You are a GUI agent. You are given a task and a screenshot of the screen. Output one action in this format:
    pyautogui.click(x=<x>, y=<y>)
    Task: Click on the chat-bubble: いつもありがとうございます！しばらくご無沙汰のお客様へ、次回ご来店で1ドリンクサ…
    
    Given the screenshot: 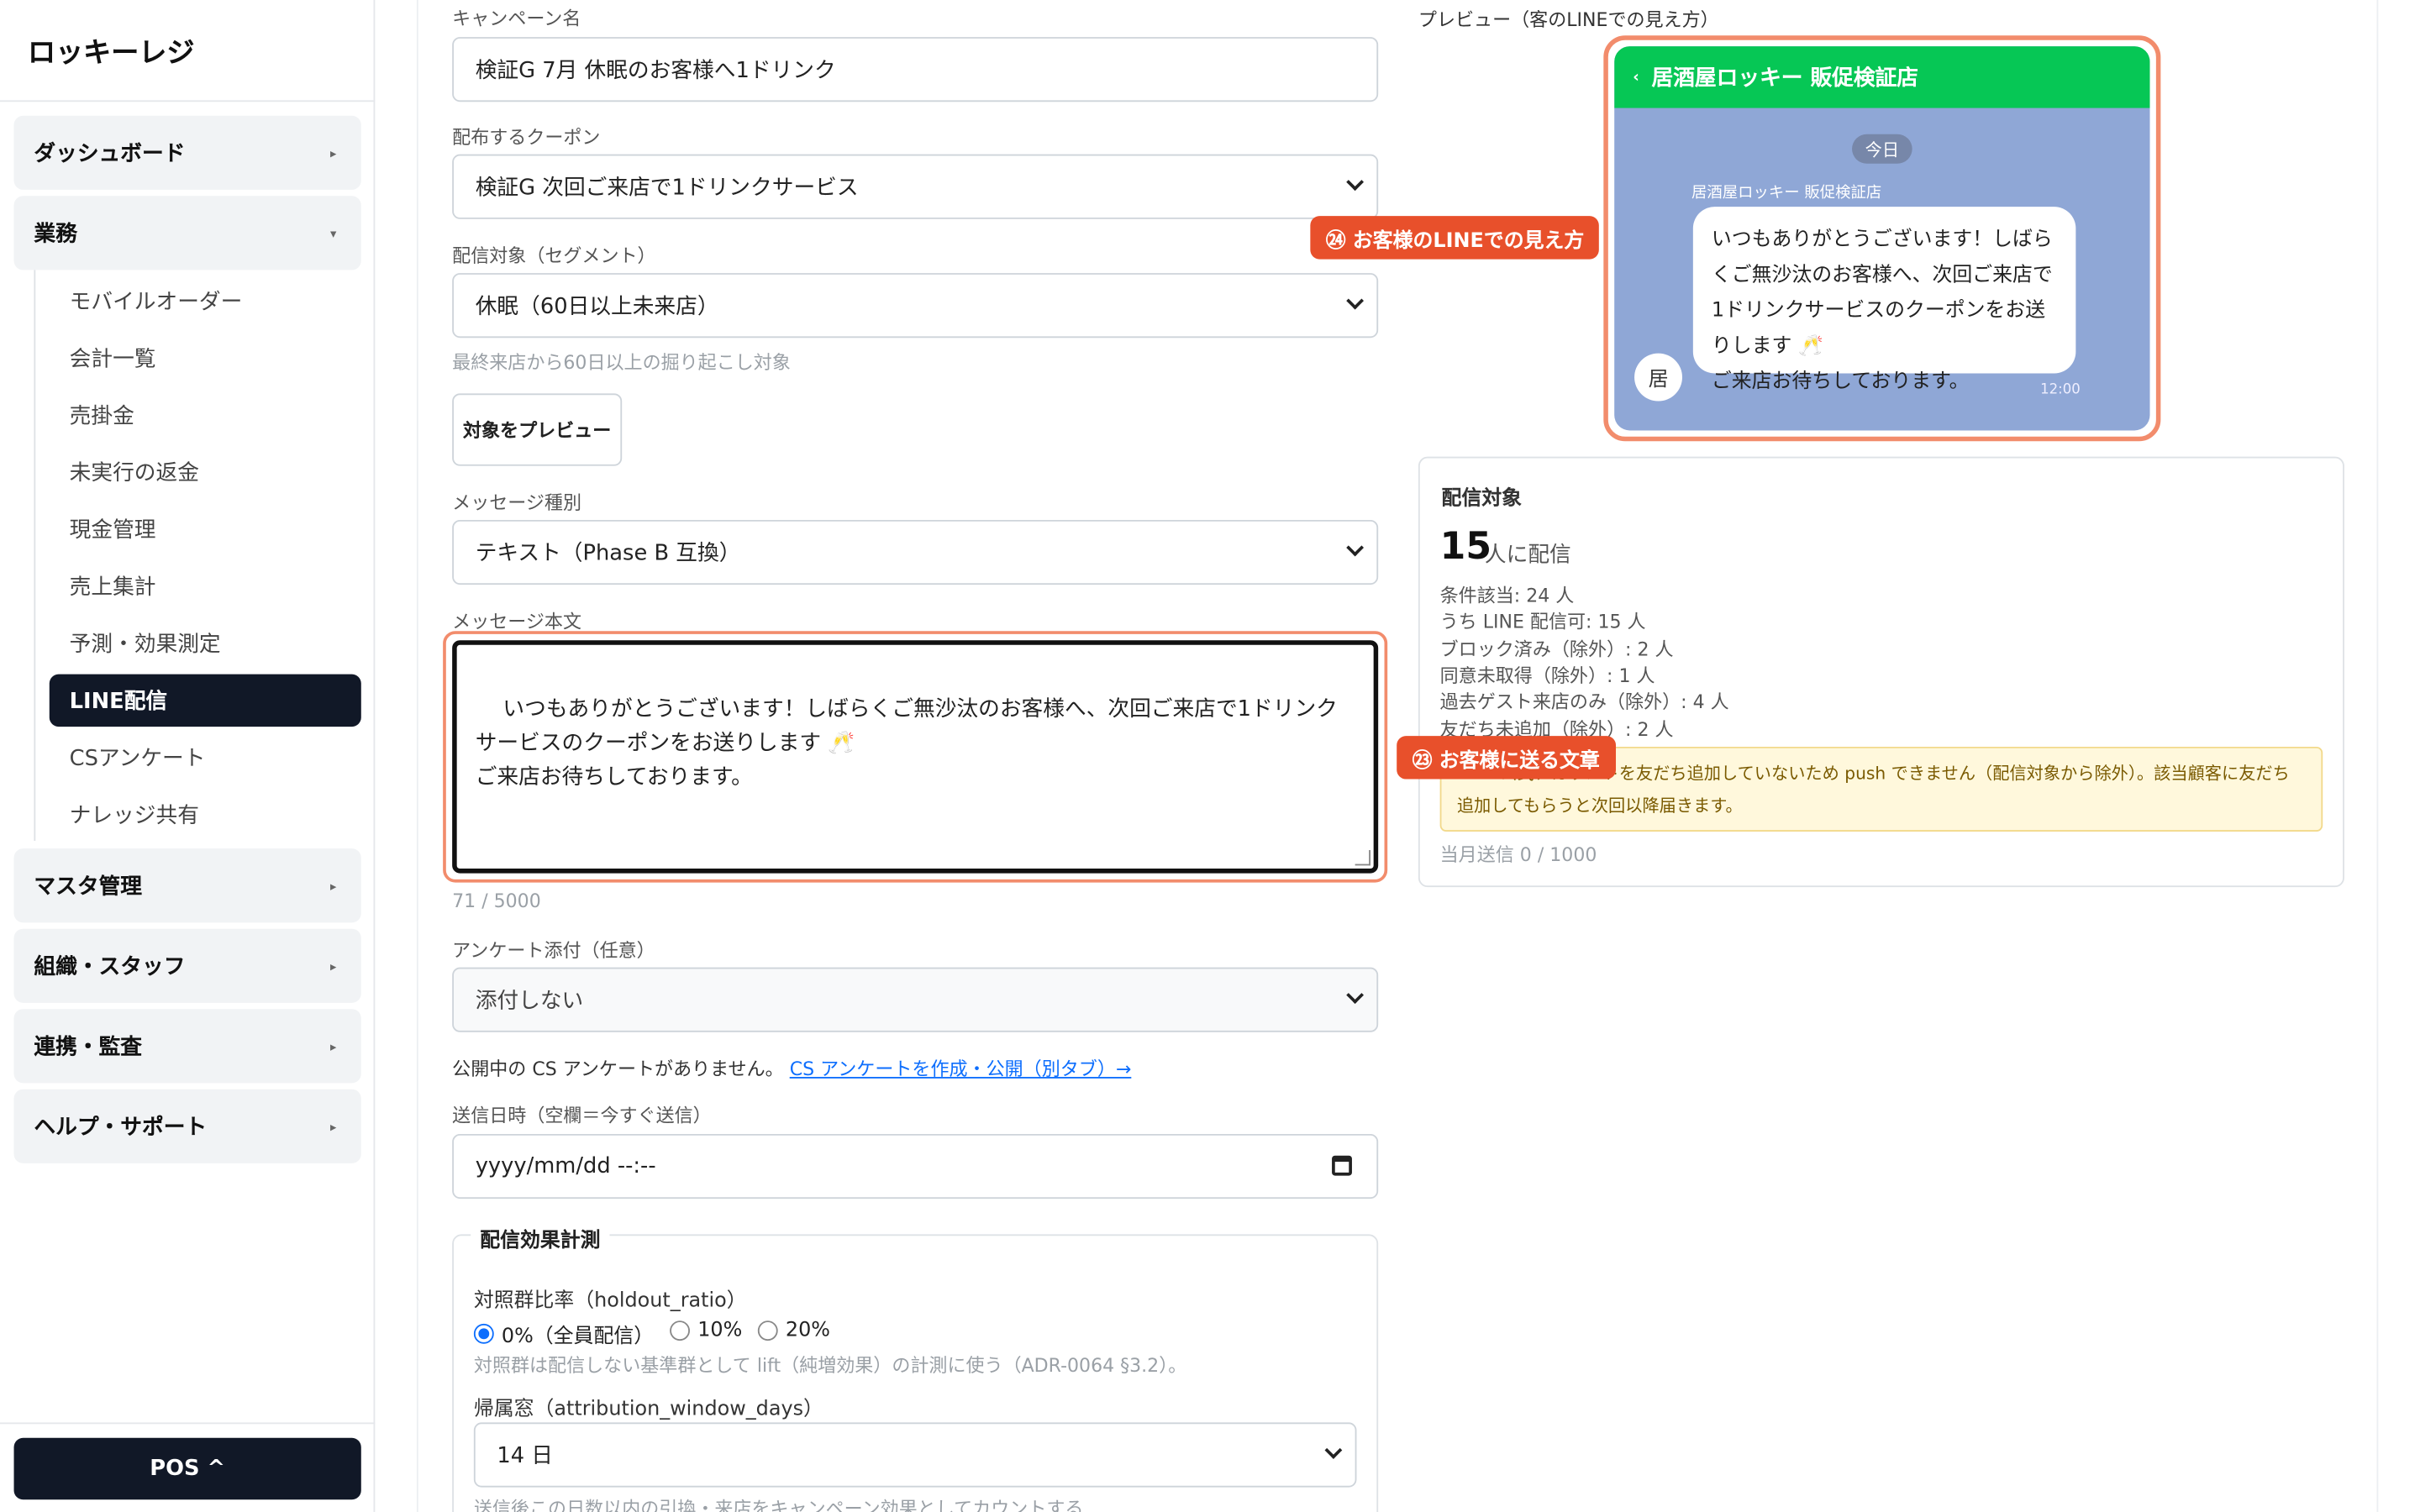 What is the action you would take?
    pyautogui.click(x=1884, y=300)
    